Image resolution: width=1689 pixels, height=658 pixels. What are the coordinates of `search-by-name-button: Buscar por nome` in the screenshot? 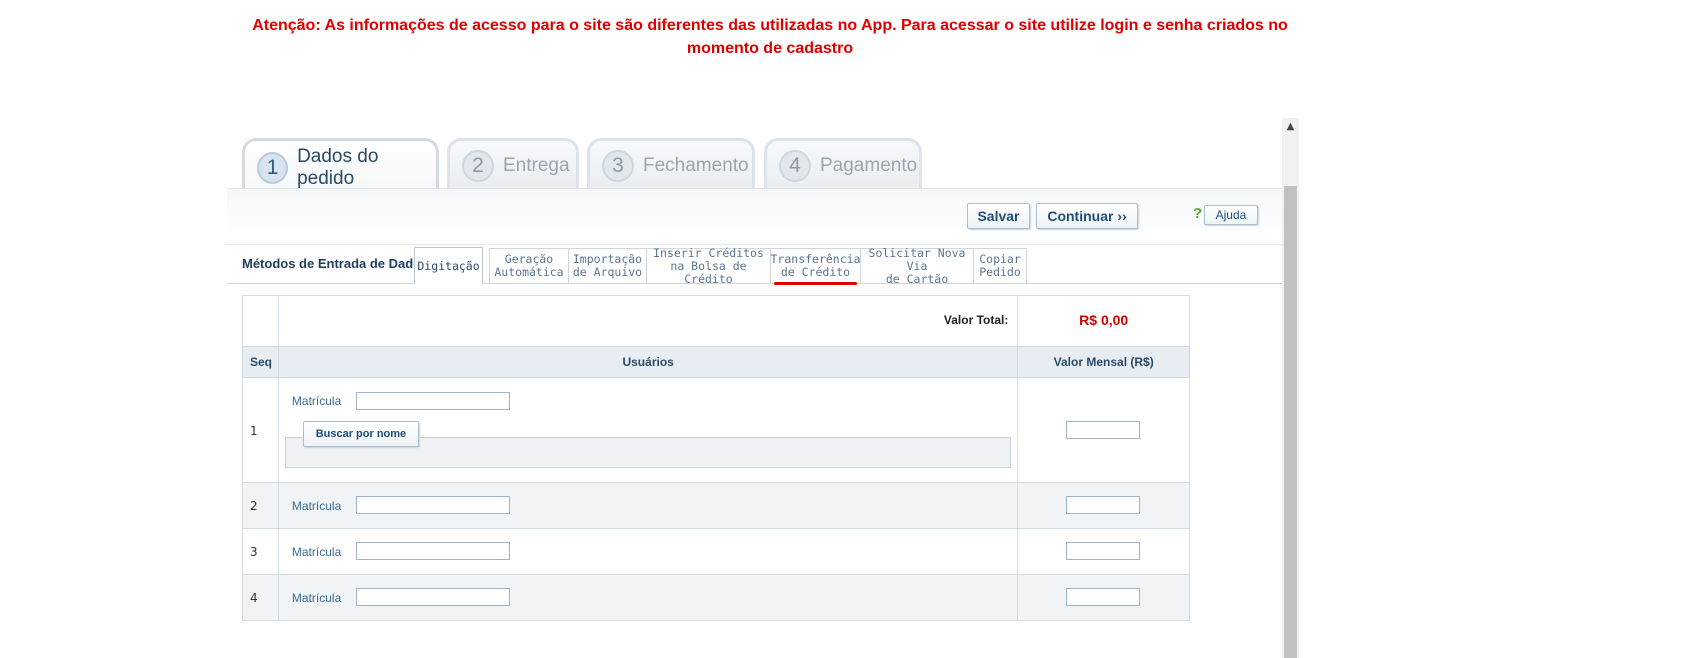 It's located at (360, 434).